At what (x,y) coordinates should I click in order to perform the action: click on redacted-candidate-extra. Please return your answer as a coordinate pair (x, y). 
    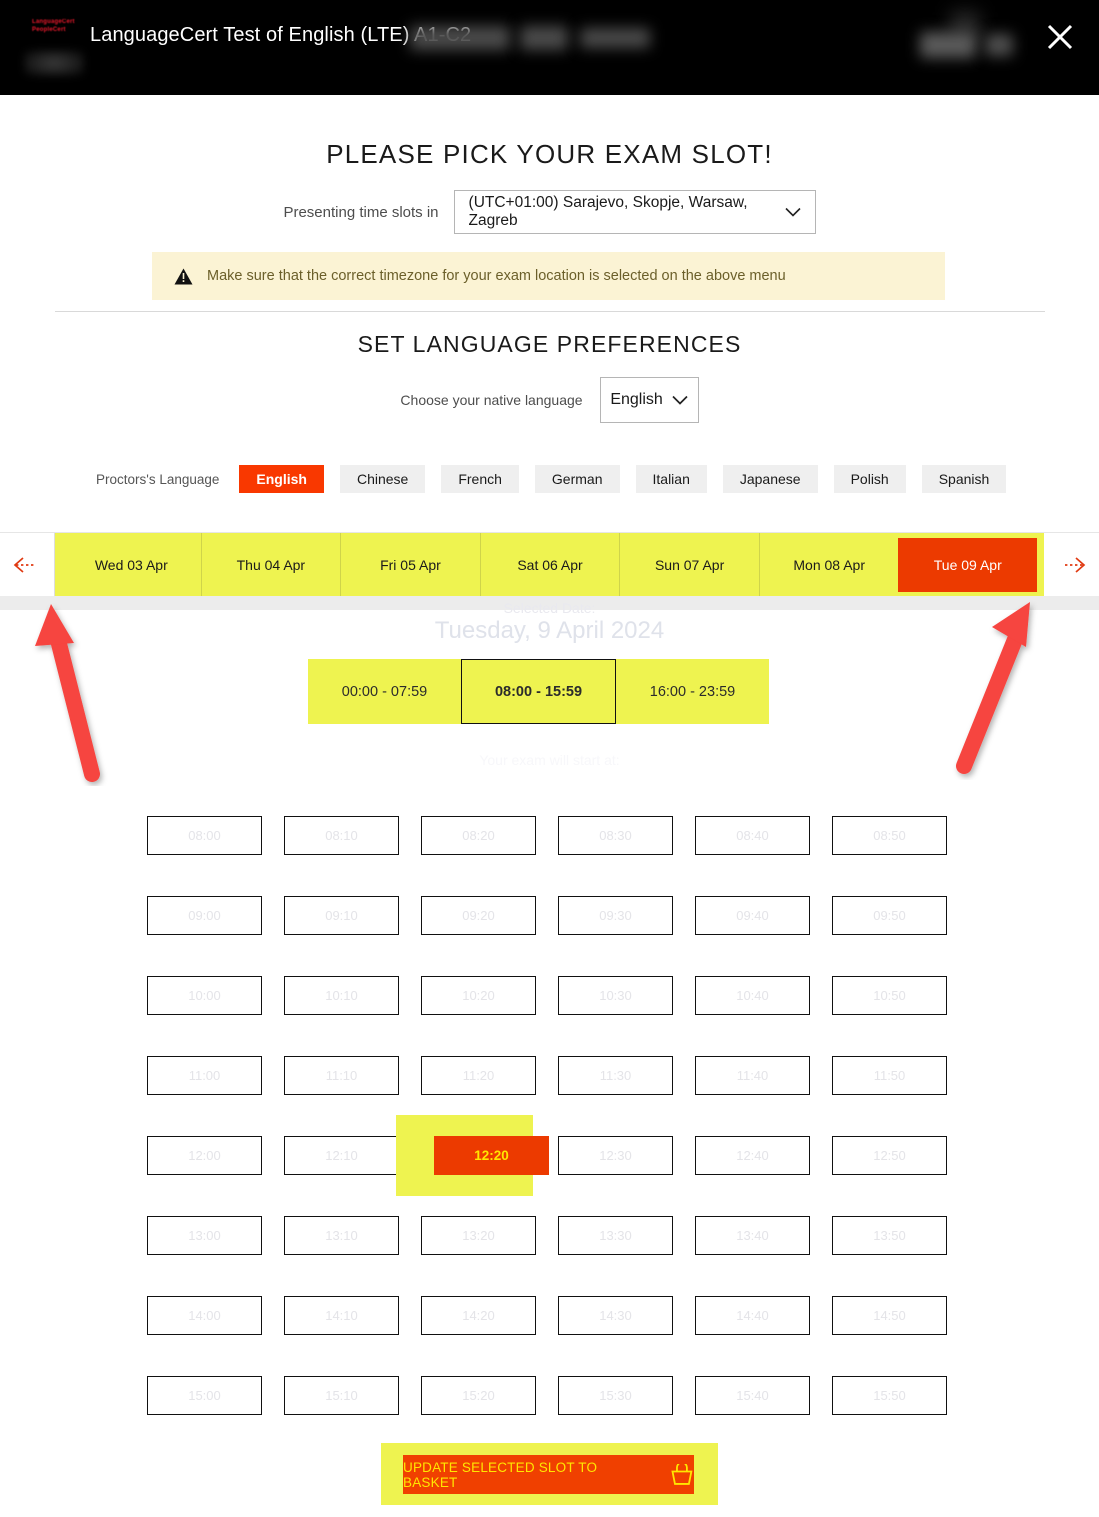
    Looking at the image, I should click on (615, 38).